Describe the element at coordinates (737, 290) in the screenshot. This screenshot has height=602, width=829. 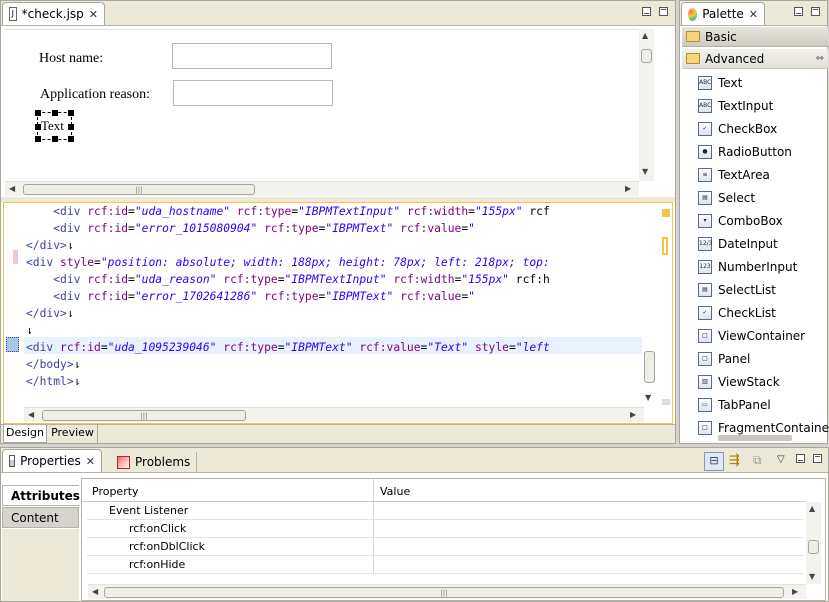
I see `palette-item-selectlist: ▤ SelectList` at that location.